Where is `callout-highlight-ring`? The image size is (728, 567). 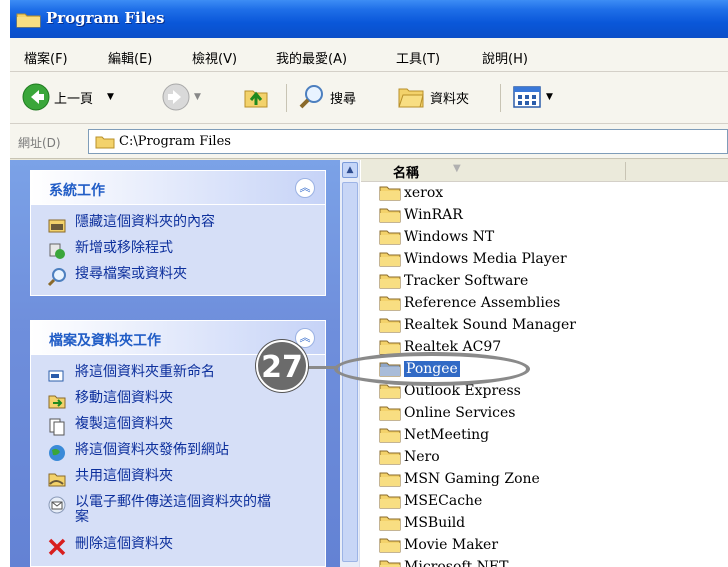 callout-highlight-ring is located at coordinates (432, 369).